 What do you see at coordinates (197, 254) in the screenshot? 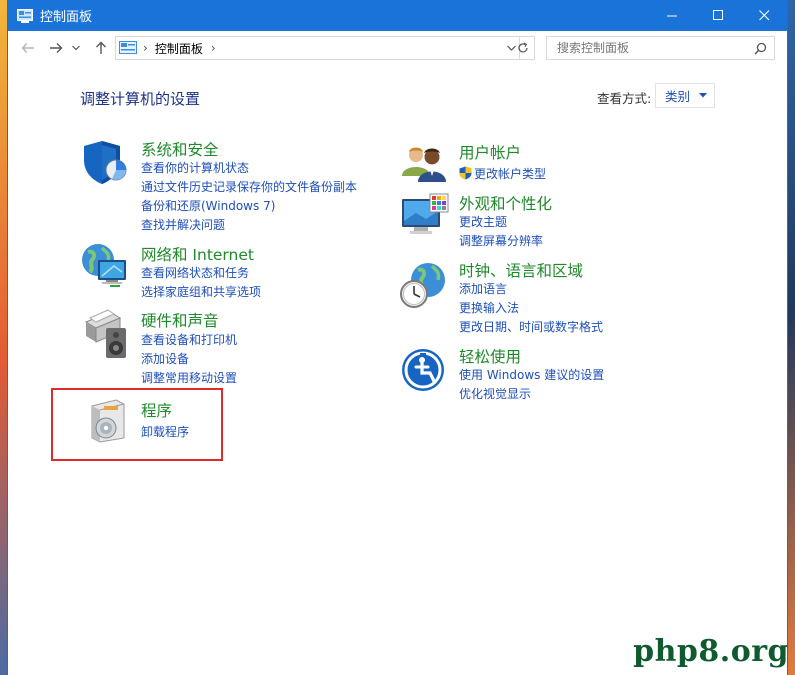
I see `category-network-internet: 网络和 Internet` at bounding box center [197, 254].